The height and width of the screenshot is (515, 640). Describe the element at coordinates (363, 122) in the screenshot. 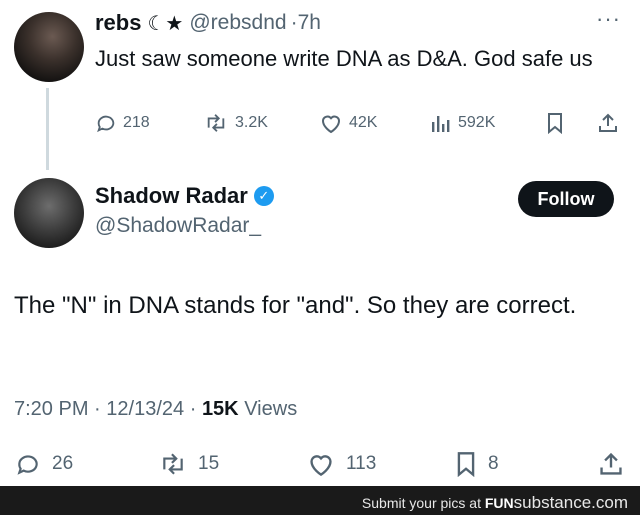

I see `like-count: 42K` at that location.